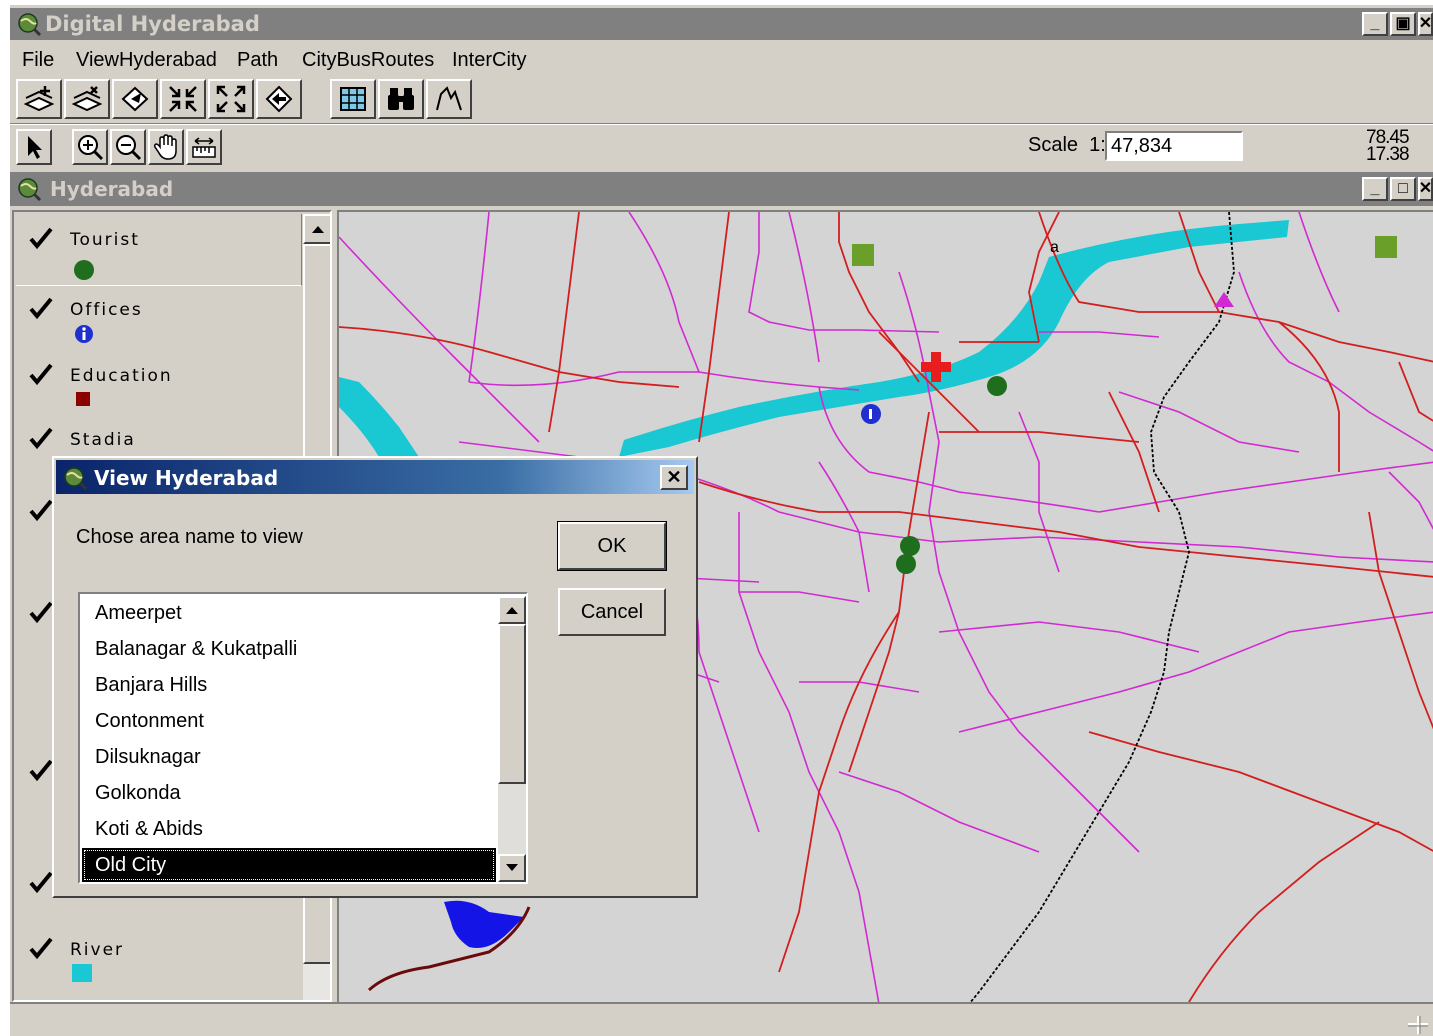 The image size is (1433, 1036). What do you see at coordinates (82, 973) in the screenshot?
I see `river-swatch-icon` at bounding box center [82, 973].